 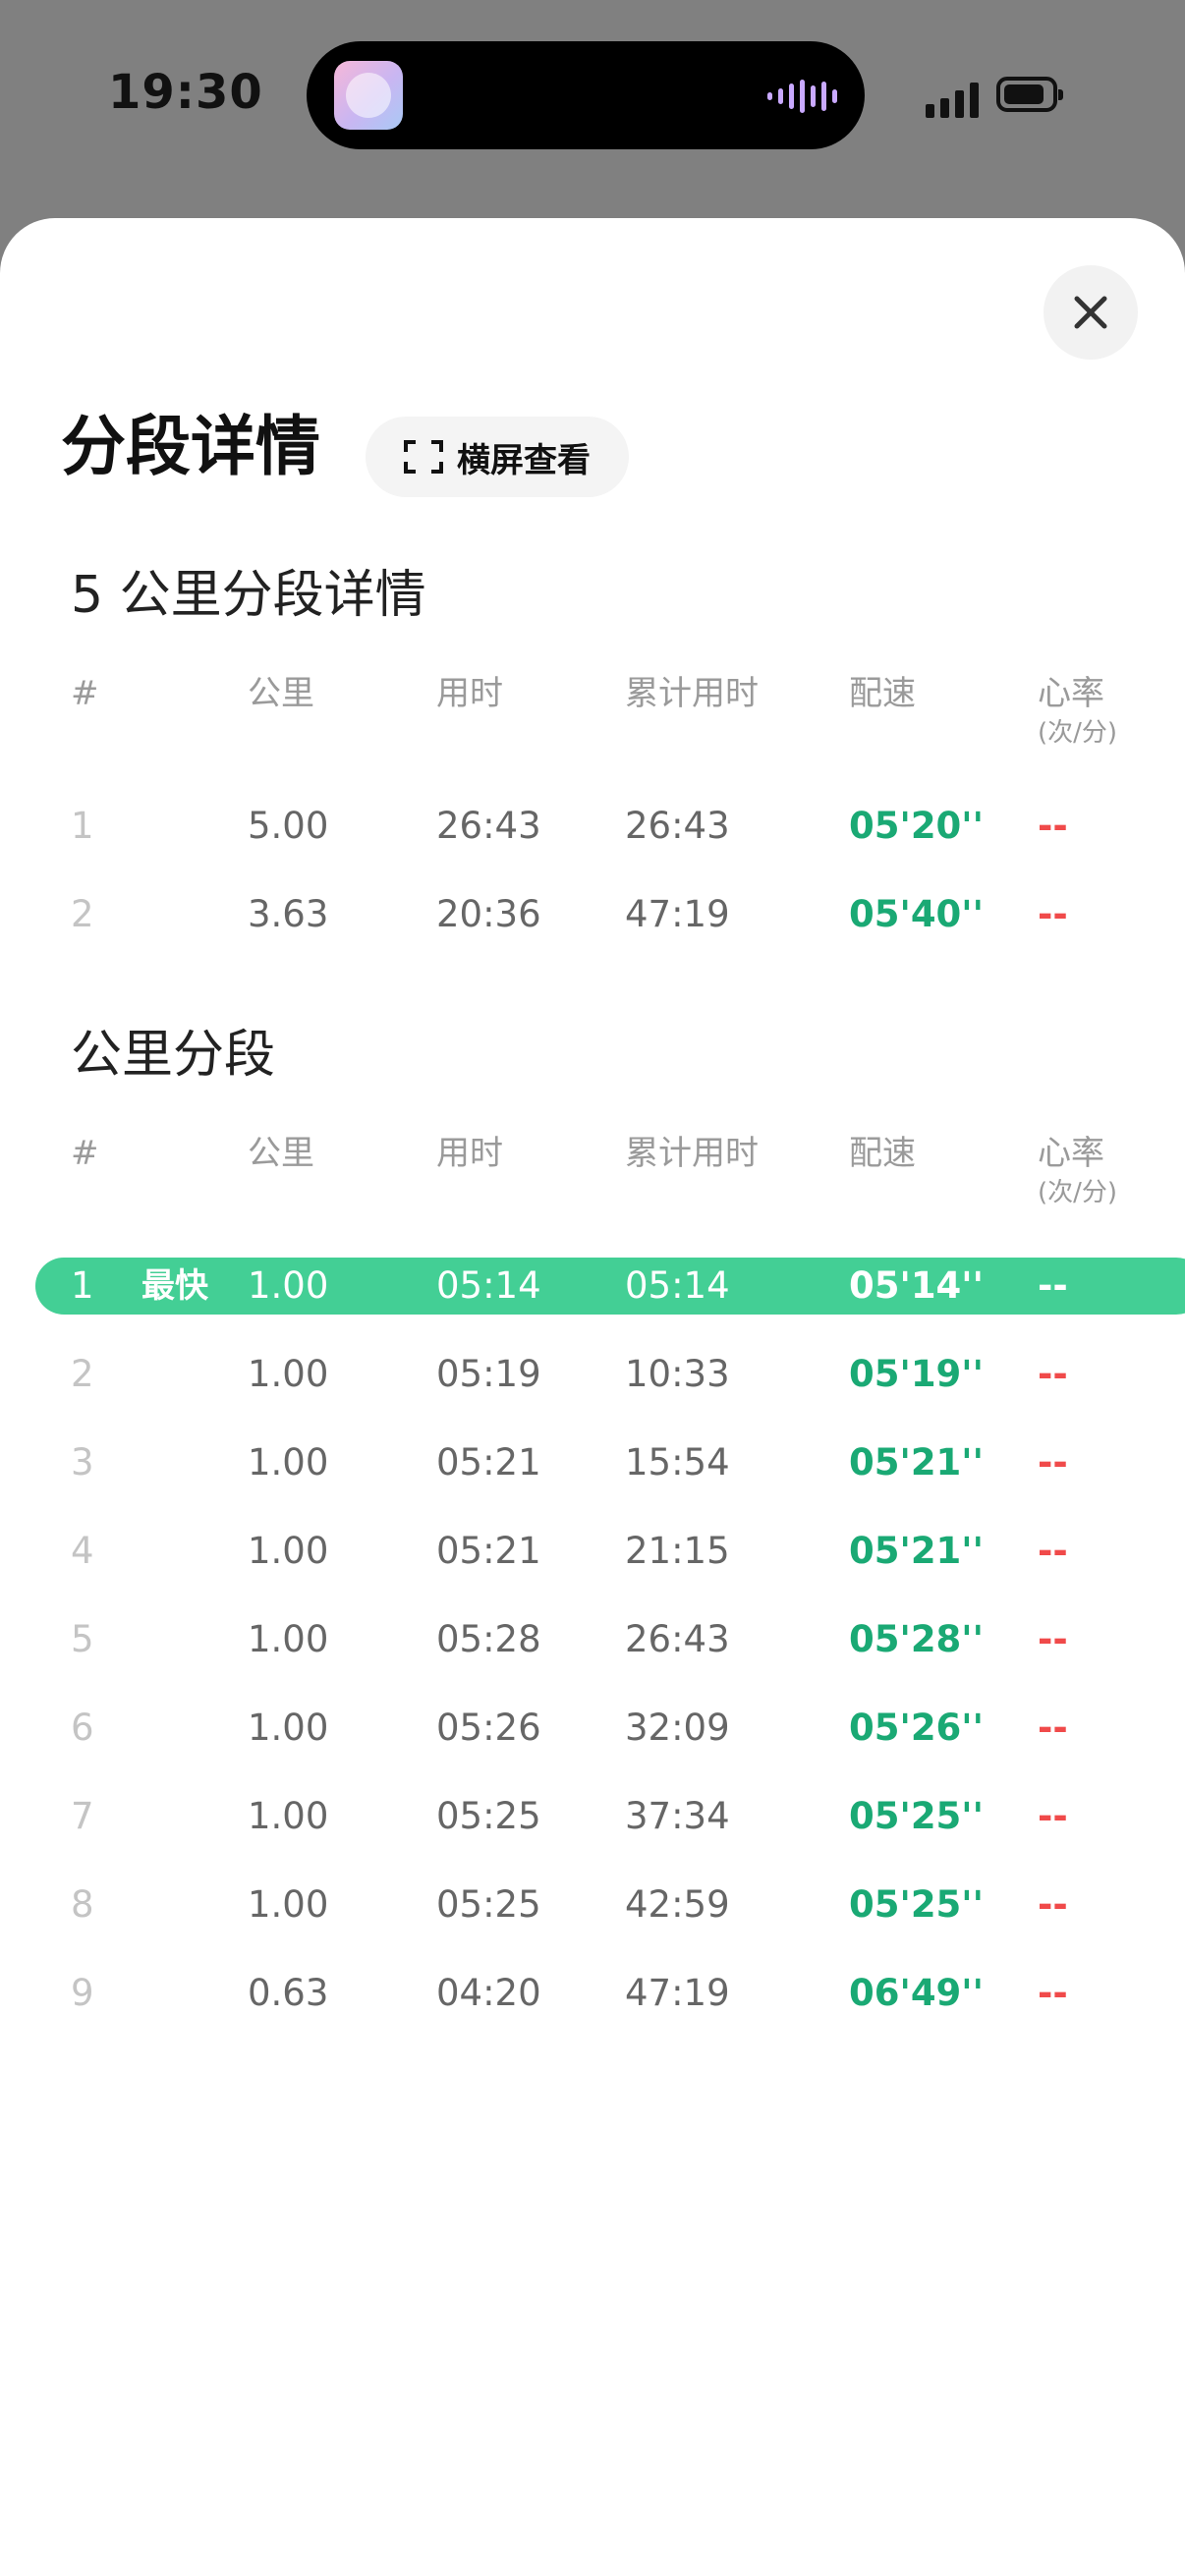 I want to click on cell-pace: 05'26'', so click(x=917, y=1728).